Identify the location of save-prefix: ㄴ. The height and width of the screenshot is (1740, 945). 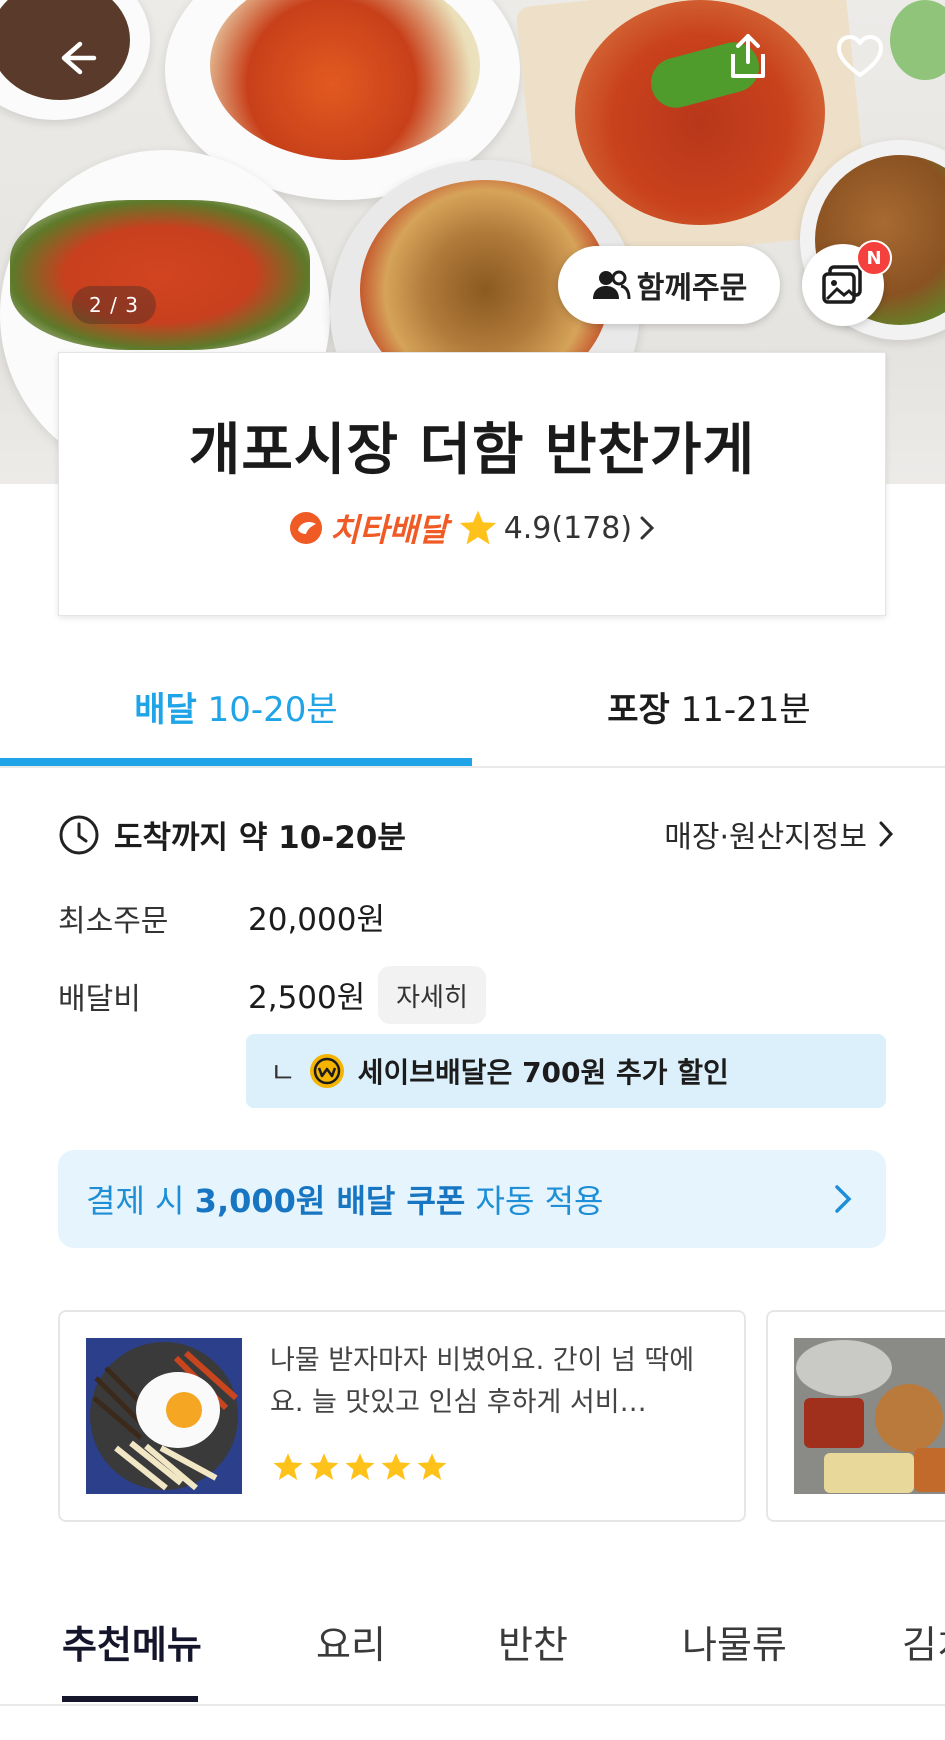
(283, 1072).